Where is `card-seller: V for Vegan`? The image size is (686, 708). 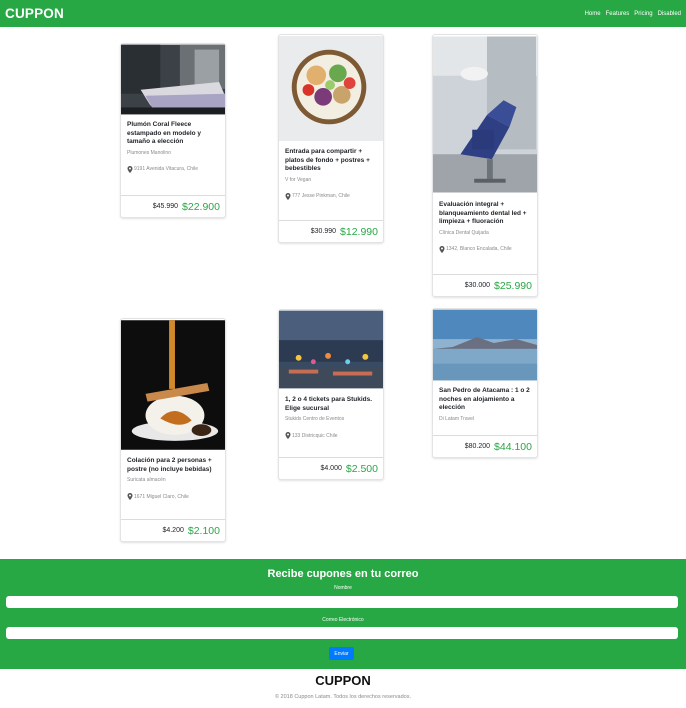
card-seller: V for Vegan is located at coordinates (298, 179).